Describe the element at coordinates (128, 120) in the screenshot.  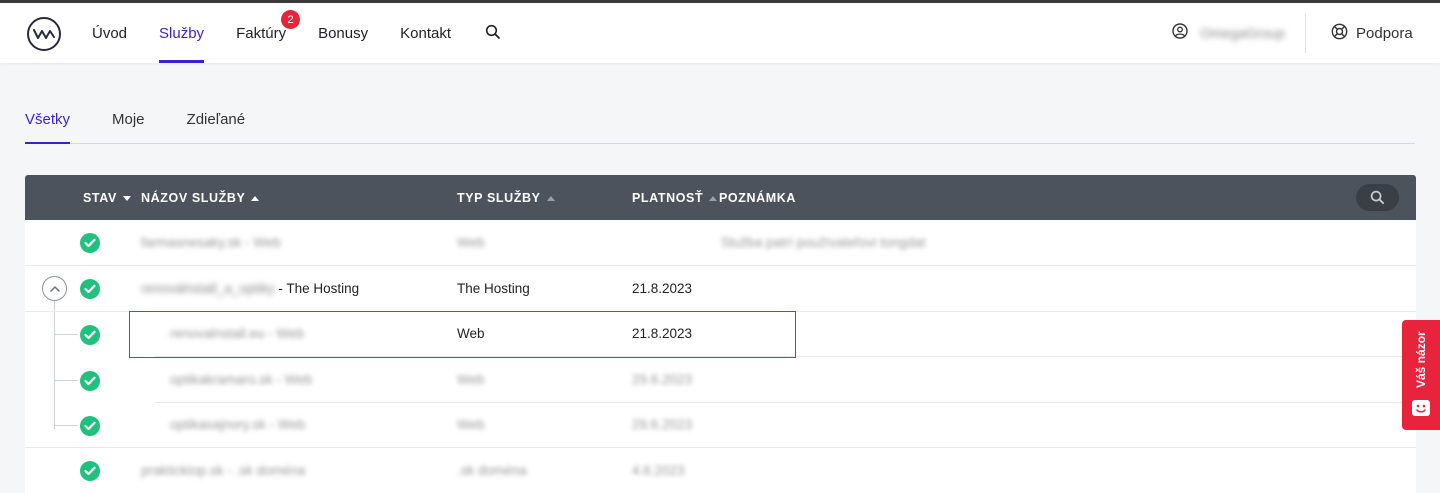
I see `tab-moje: Moje` at that location.